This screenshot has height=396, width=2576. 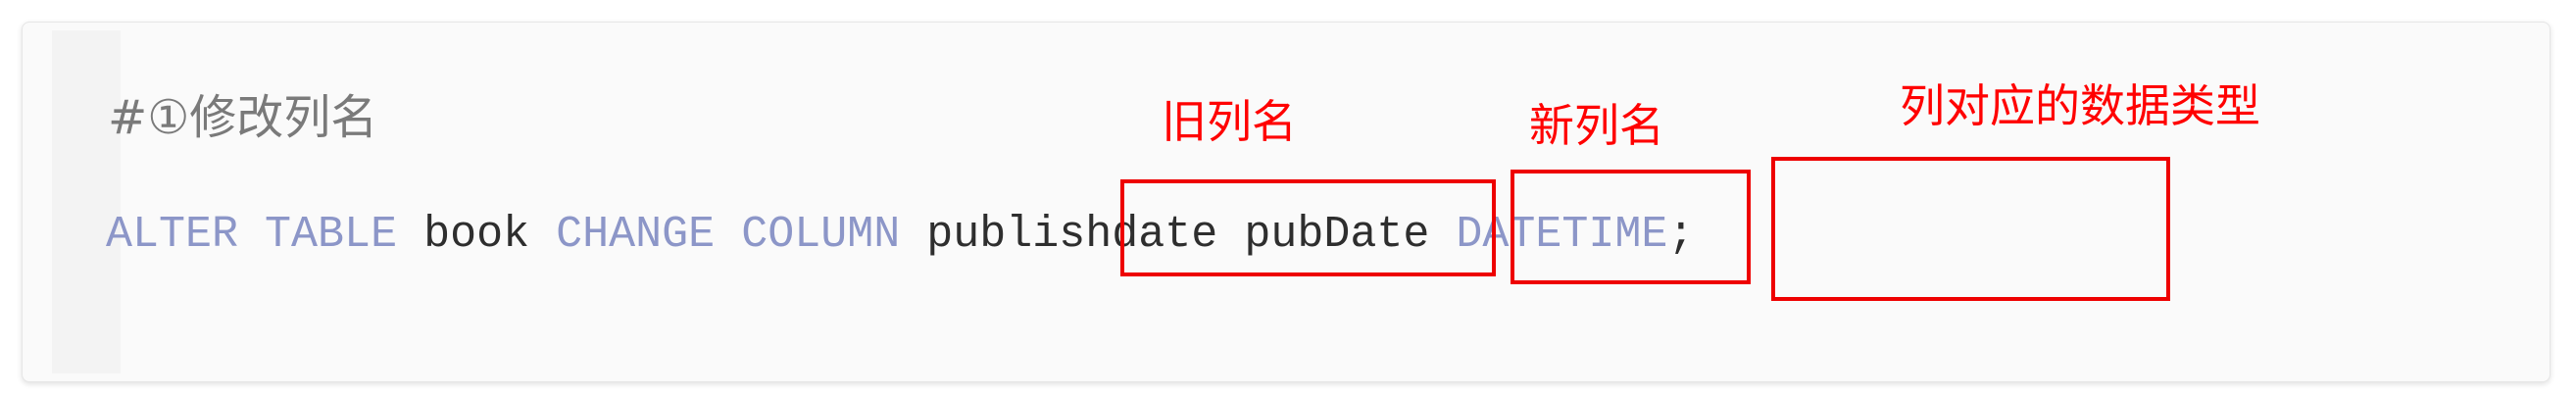 I want to click on alter-keyword: ALTER, so click(x=172, y=235).